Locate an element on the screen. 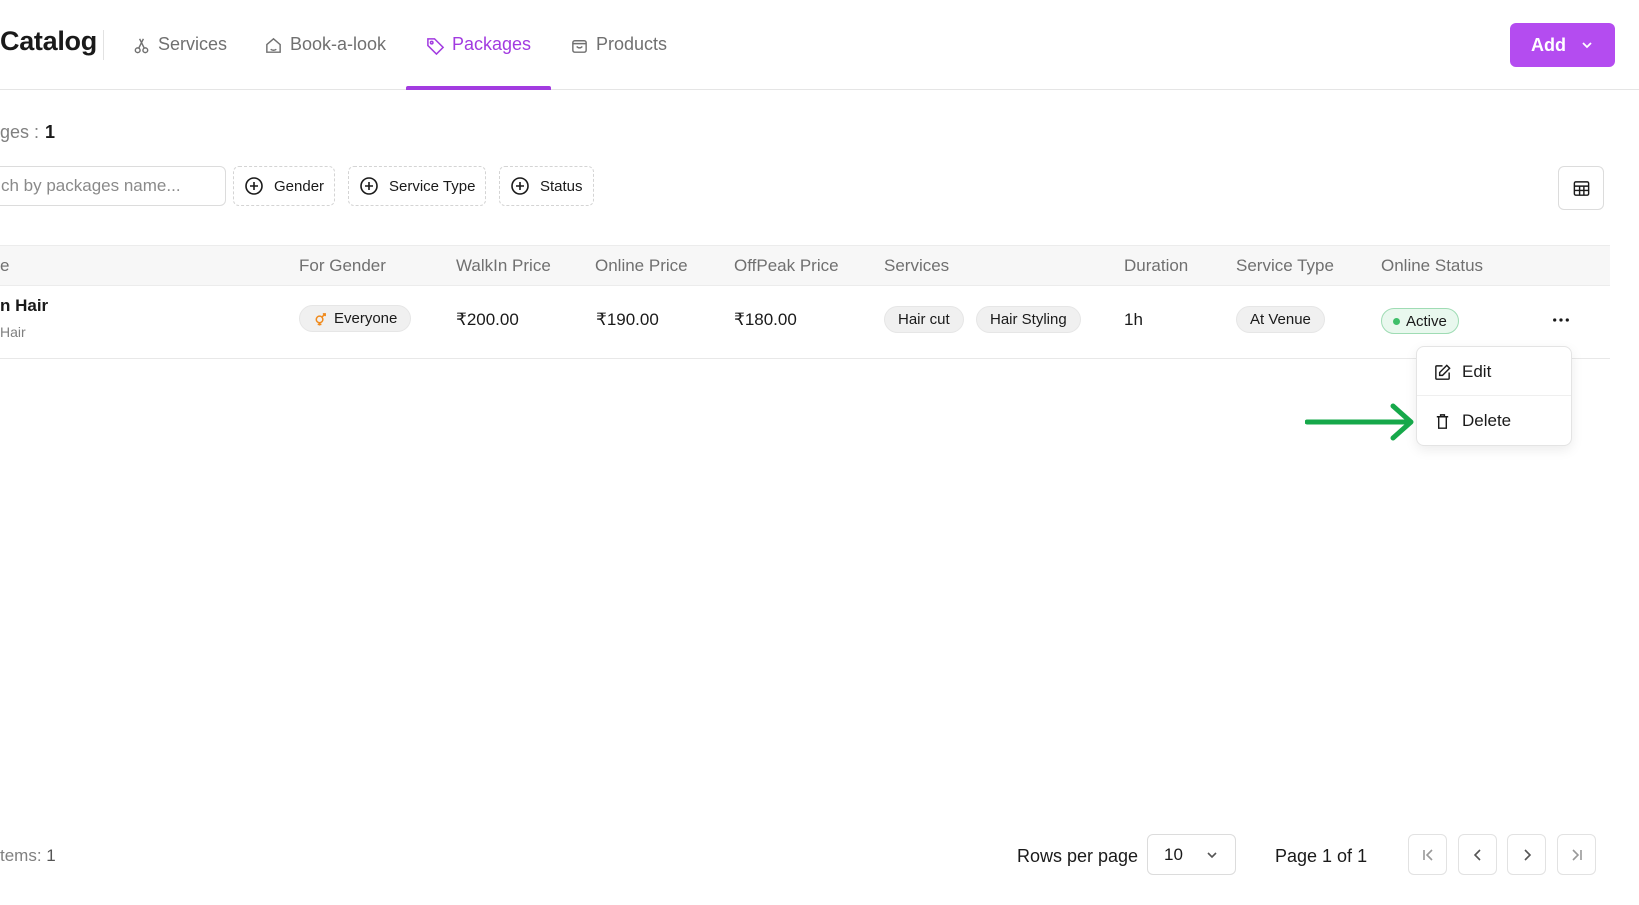  filter-label: Status is located at coordinates (561, 186).